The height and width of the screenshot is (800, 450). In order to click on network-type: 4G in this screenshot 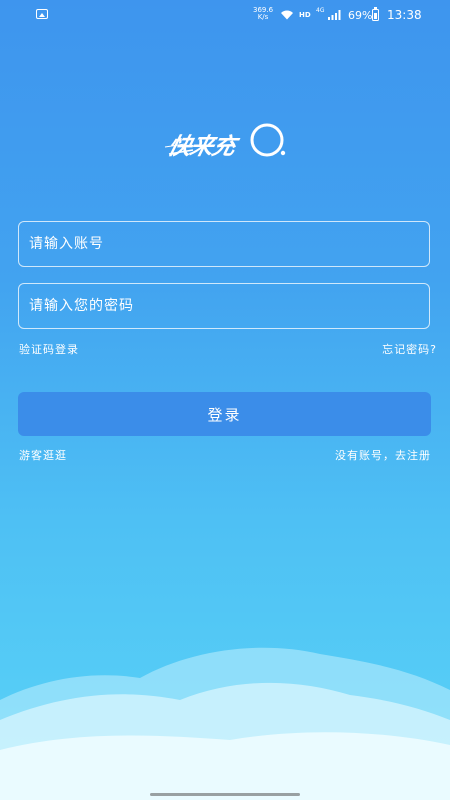, I will do `click(320, 10)`.